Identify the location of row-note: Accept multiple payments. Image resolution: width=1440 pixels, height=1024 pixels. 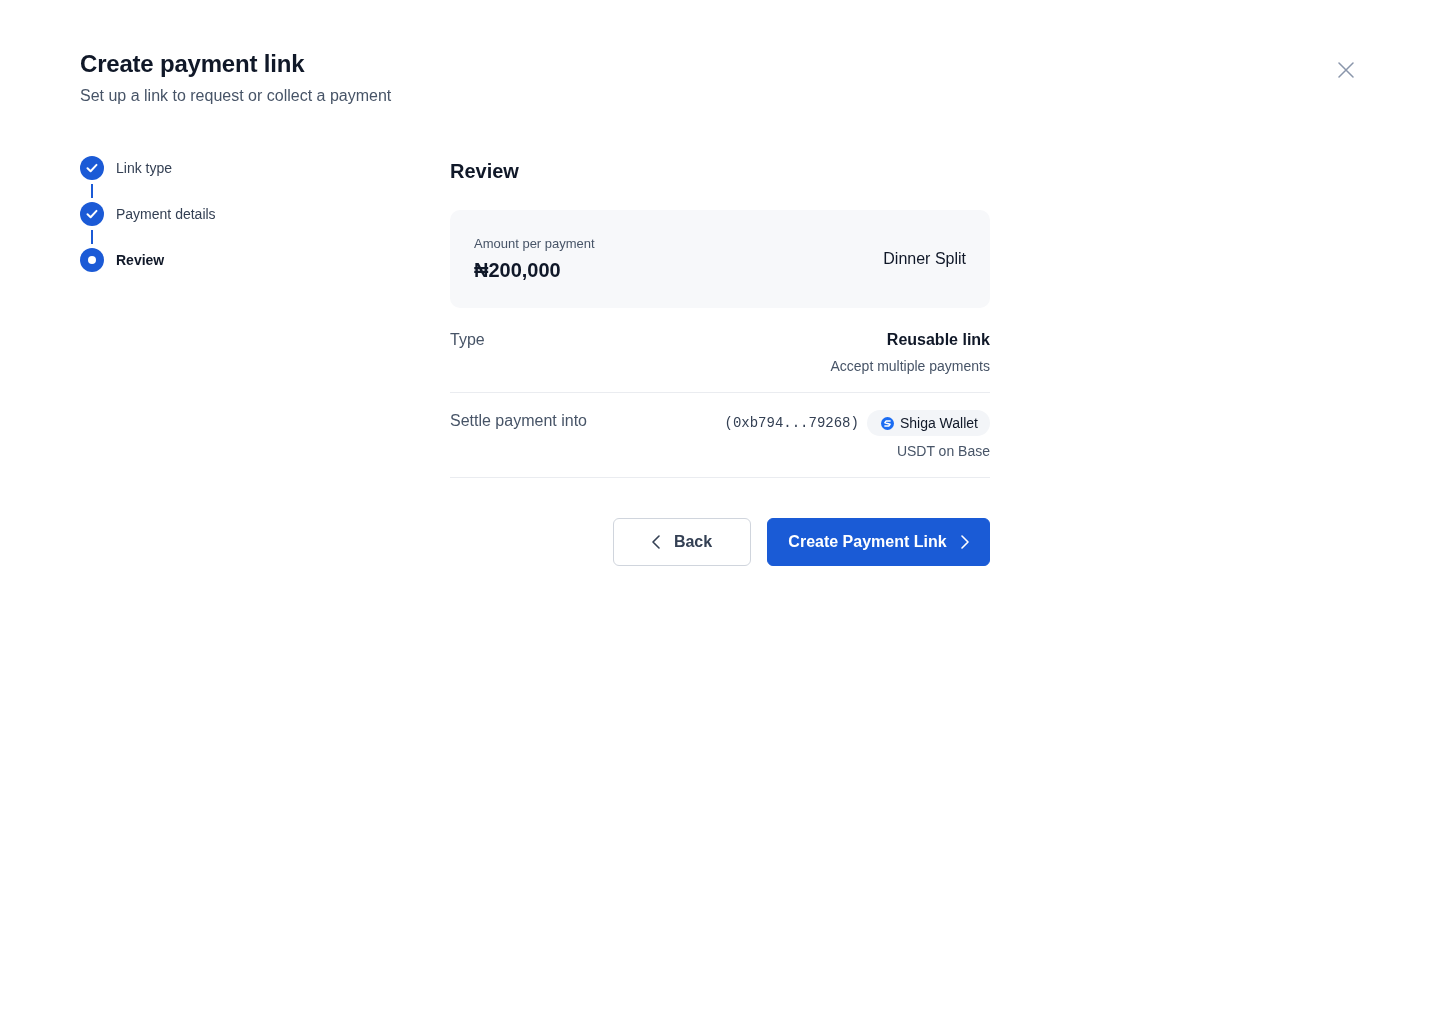
(910, 366).